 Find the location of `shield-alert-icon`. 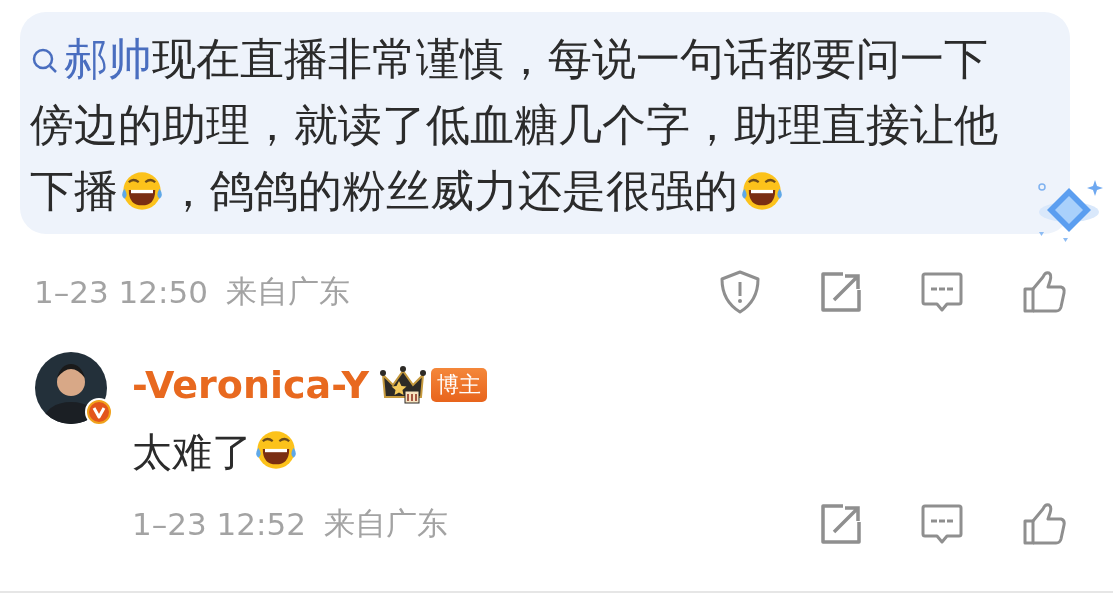

shield-alert-icon is located at coordinates (740, 292).